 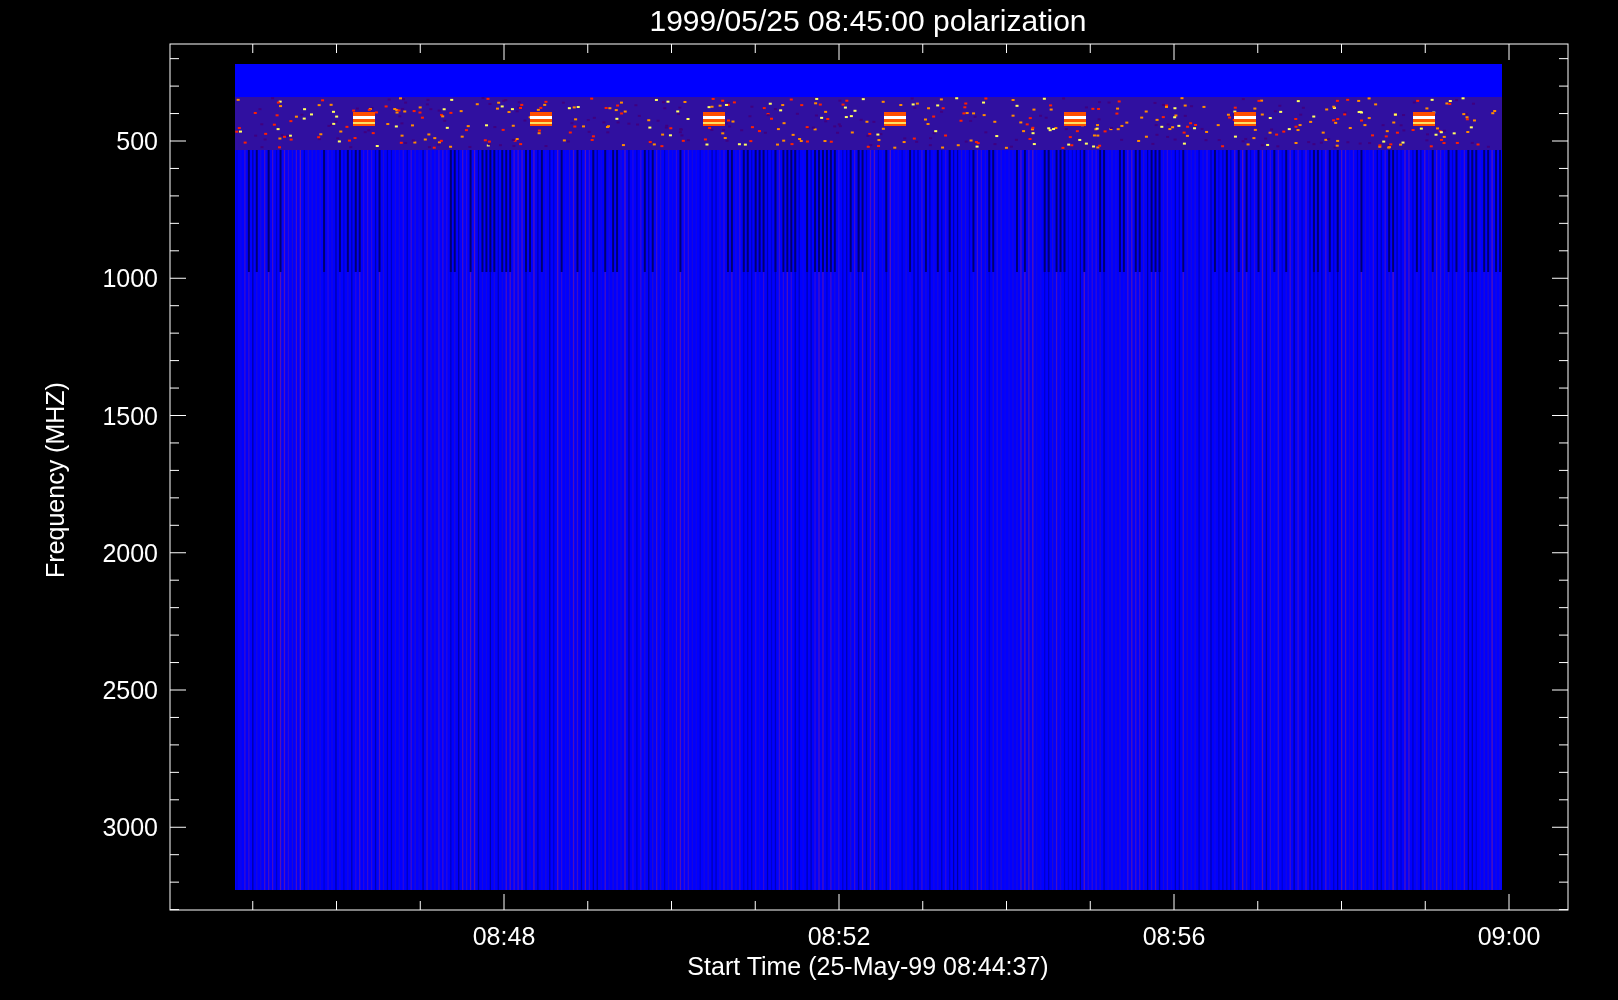 I want to click on x-tick-label: 09:00, so click(x=1509, y=936).